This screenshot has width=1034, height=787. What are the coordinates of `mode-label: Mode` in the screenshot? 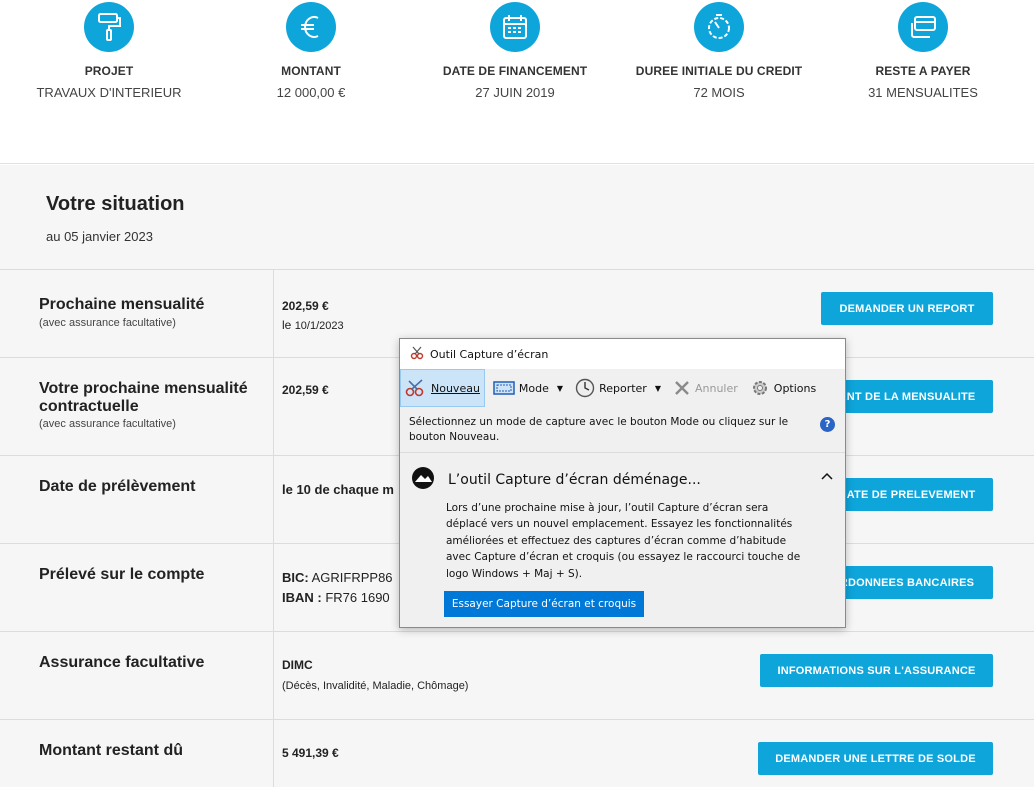 It's located at (533, 388).